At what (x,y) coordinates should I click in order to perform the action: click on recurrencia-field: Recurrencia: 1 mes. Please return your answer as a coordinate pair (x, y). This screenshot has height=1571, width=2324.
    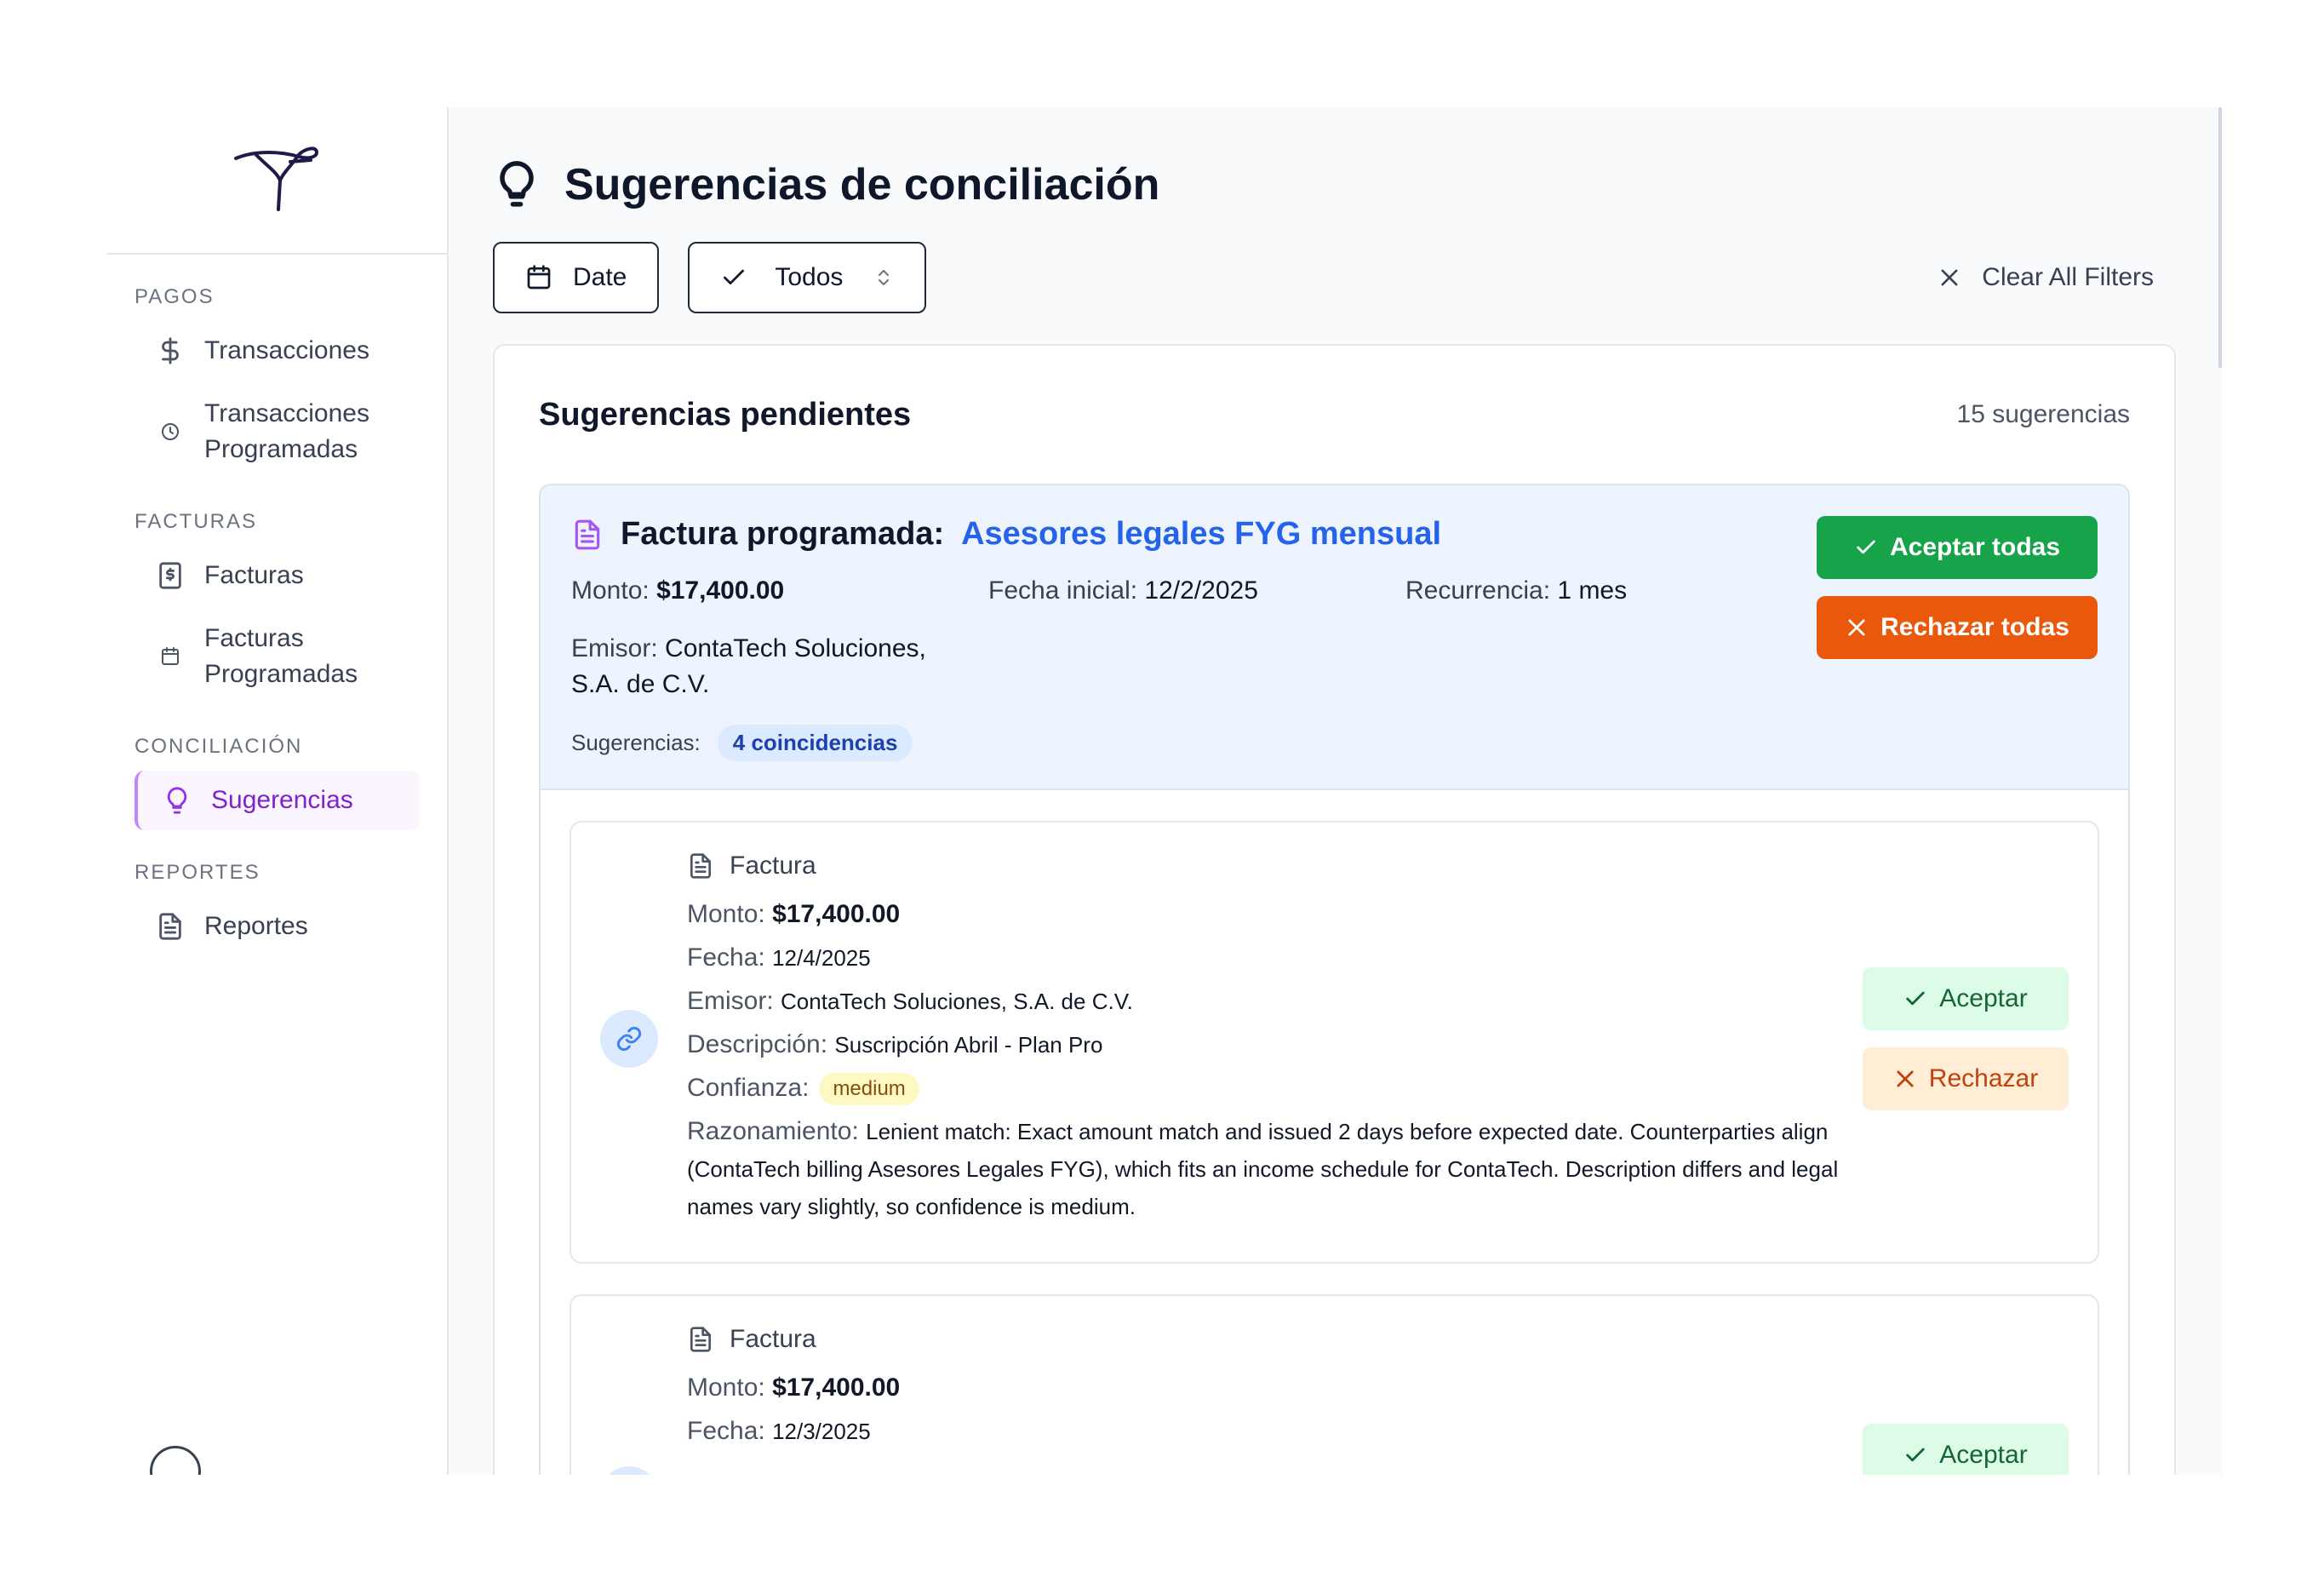
    Looking at the image, I should click on (1614, 590).